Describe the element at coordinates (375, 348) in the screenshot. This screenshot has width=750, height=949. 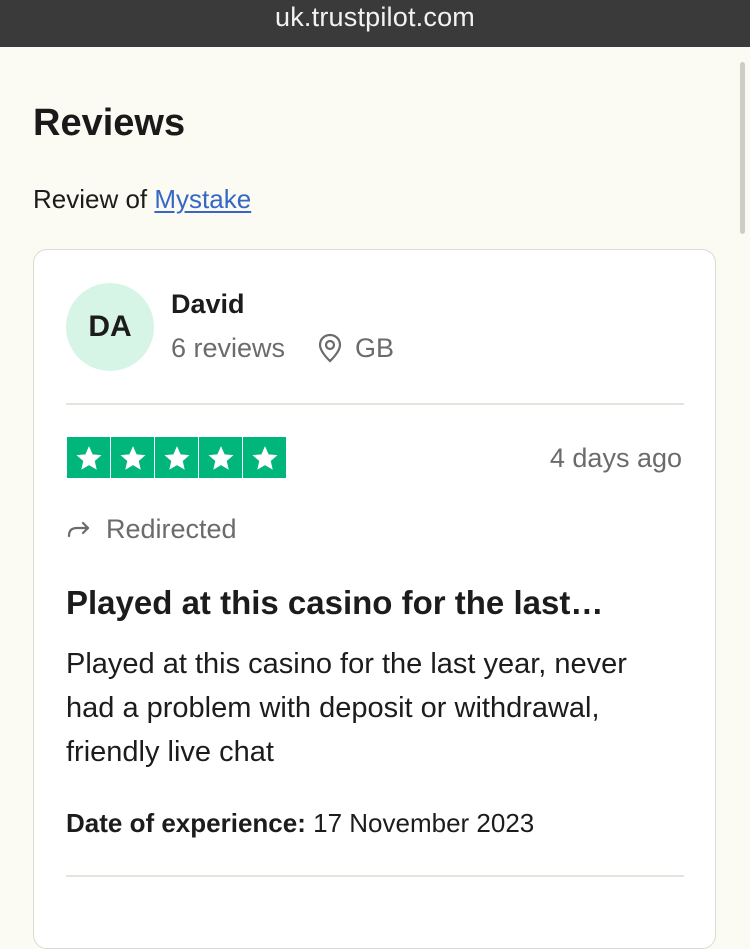
I see `reviewer-country: GB` at that location.